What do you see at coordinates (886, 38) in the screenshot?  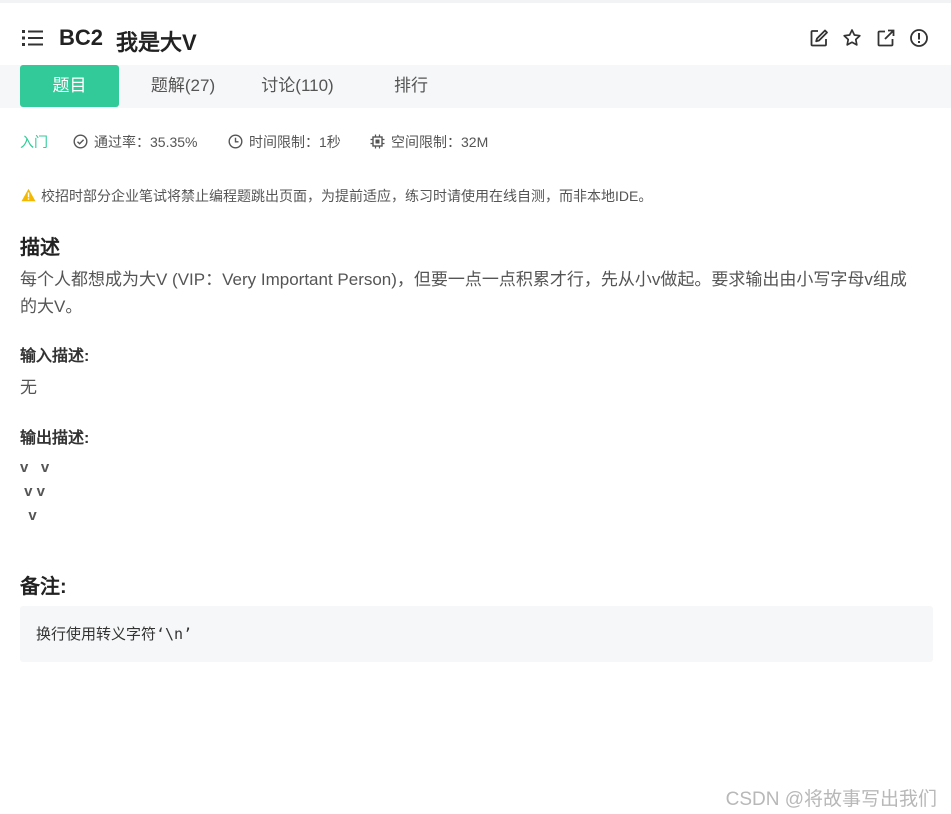 I see `share-icon` at bounding box center [886, 38].